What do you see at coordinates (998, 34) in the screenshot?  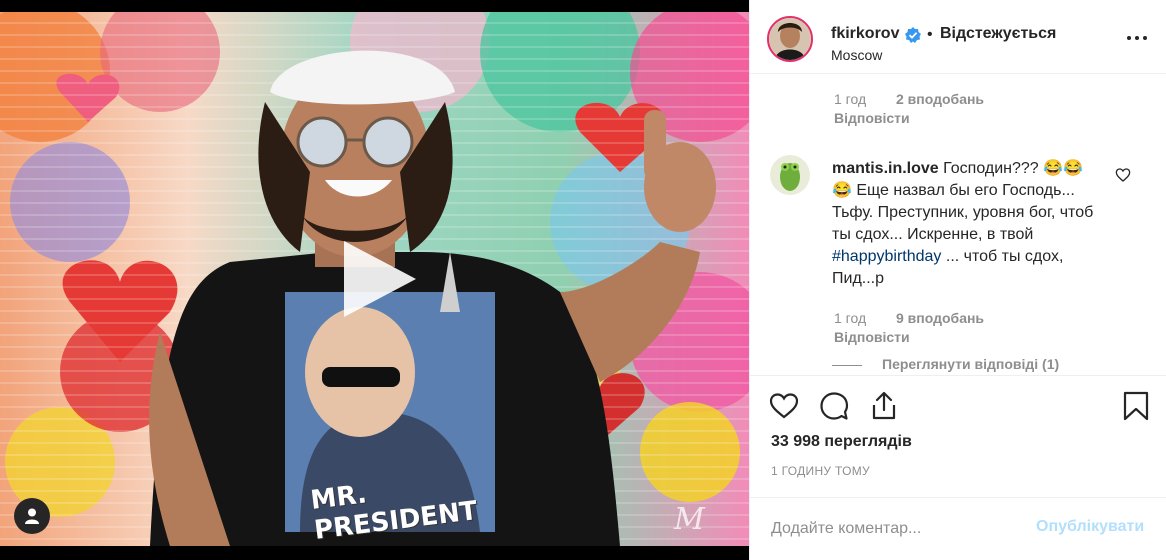 I see `following-button: Відстежується` at bounding box center [998, 34].